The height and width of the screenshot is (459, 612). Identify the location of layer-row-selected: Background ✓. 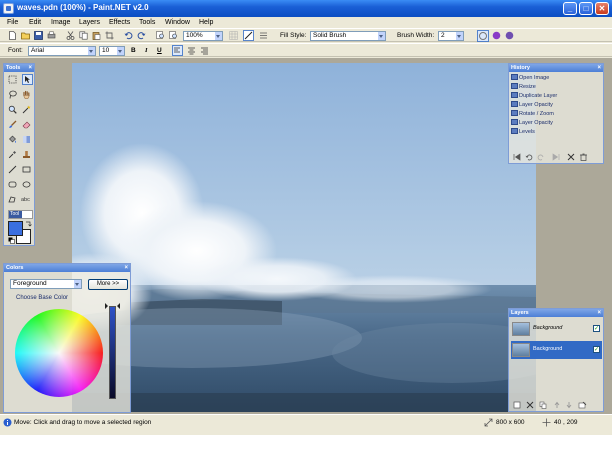
(556, 350).